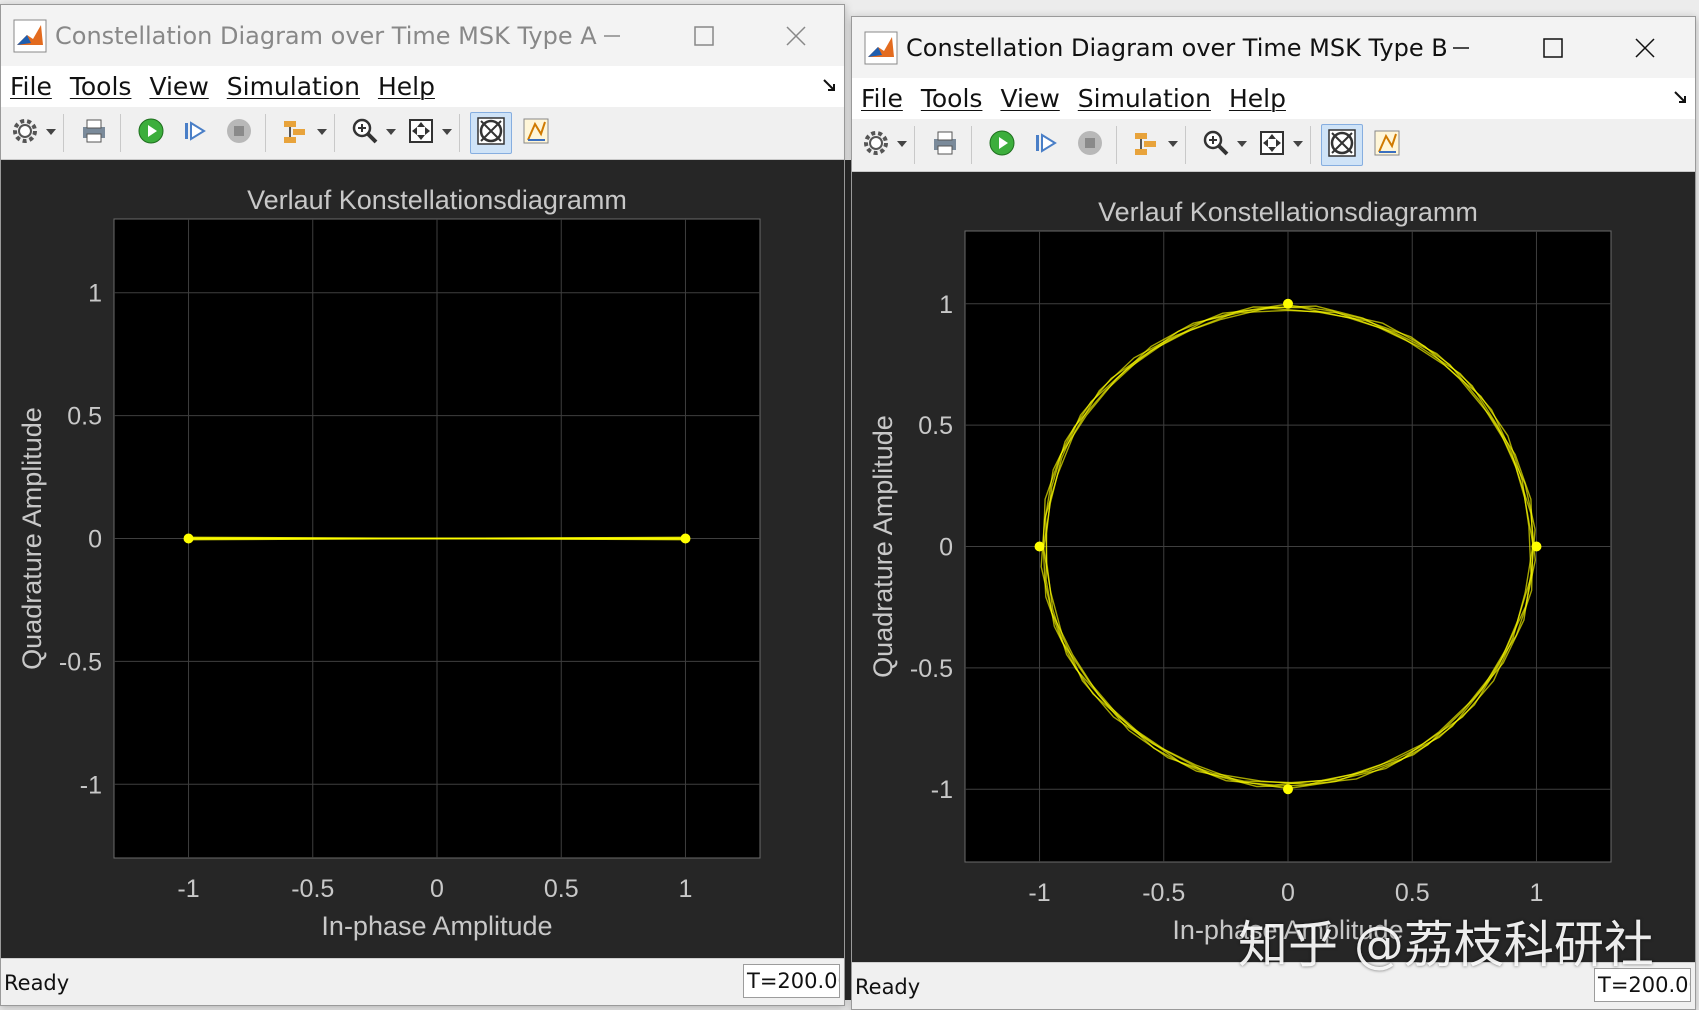 Image resolution: width=1699 pixels, height=1010 pixels. I want to click on x-tick-label: -1, so click(188, 889).